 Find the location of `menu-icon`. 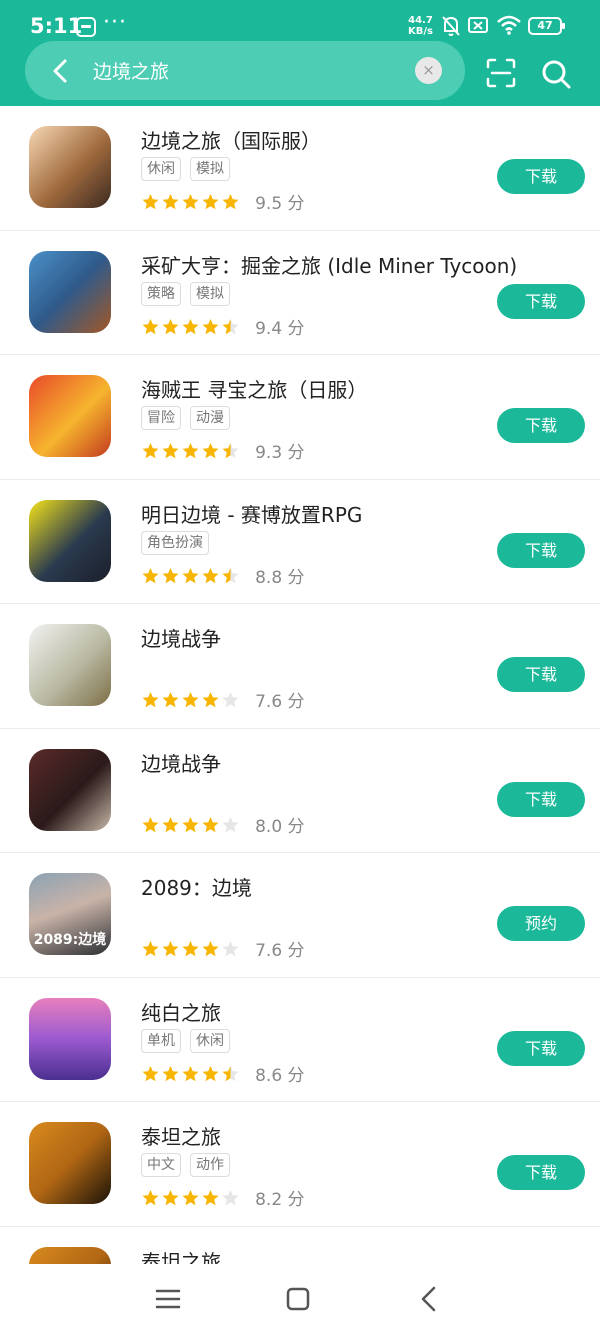

menu-icon is located at coordinates (168, 1299).